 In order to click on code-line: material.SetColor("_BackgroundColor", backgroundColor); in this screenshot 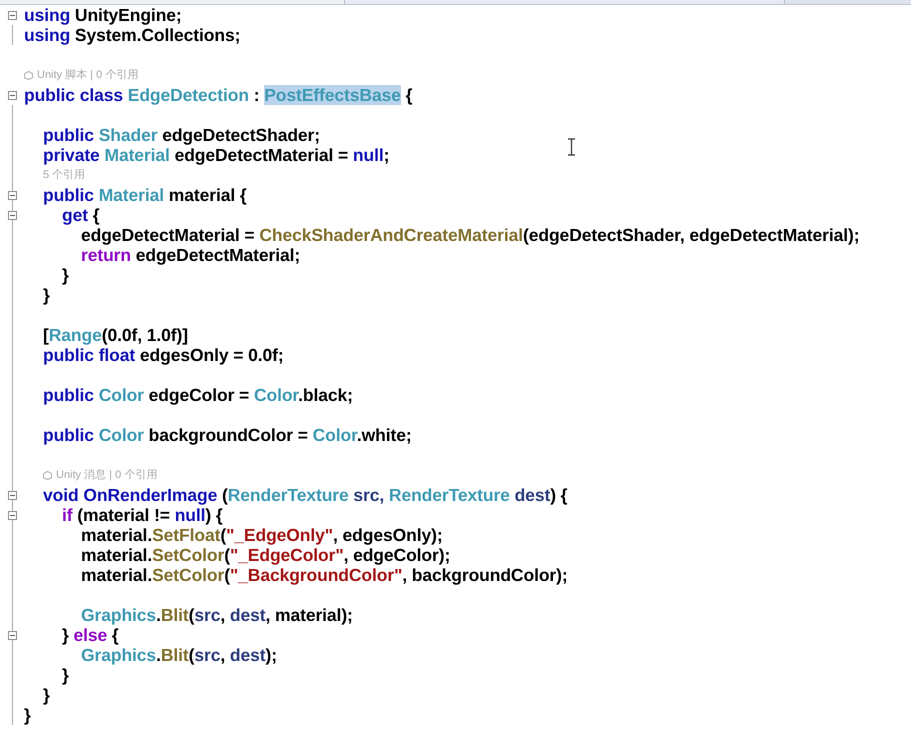, I will do `click(324, 575)`.